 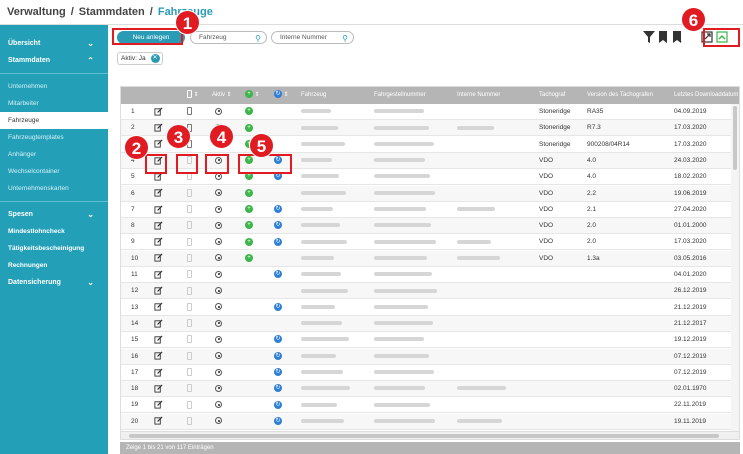 I want to click on sidebar-section-datensicherung: Datensicherung ⌄, so click(x=54, y=282).